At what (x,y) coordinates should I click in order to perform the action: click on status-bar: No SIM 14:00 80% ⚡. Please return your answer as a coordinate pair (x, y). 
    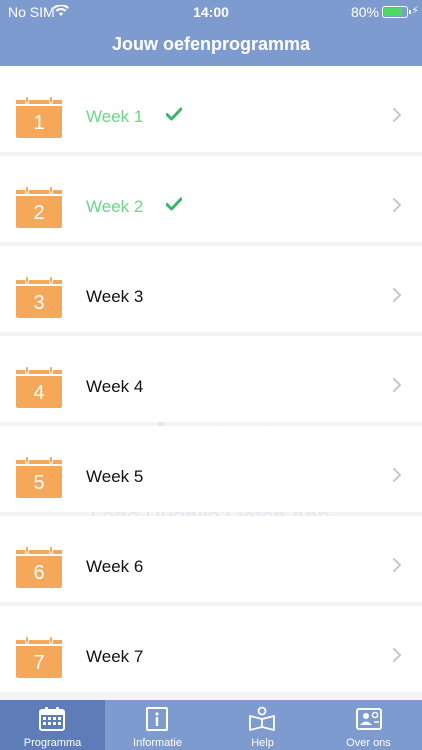
    Looking at the image, I should click on (211, 12).